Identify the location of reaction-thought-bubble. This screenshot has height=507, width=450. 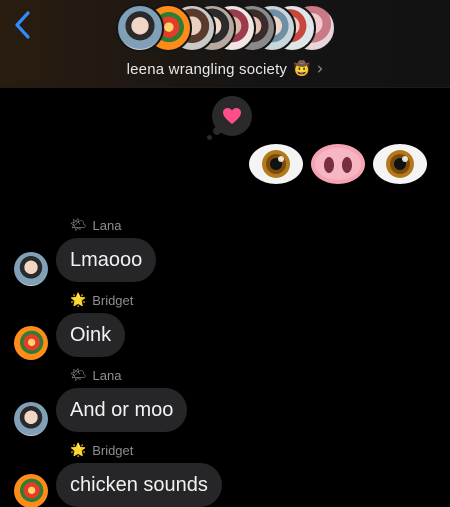
(232, 116).